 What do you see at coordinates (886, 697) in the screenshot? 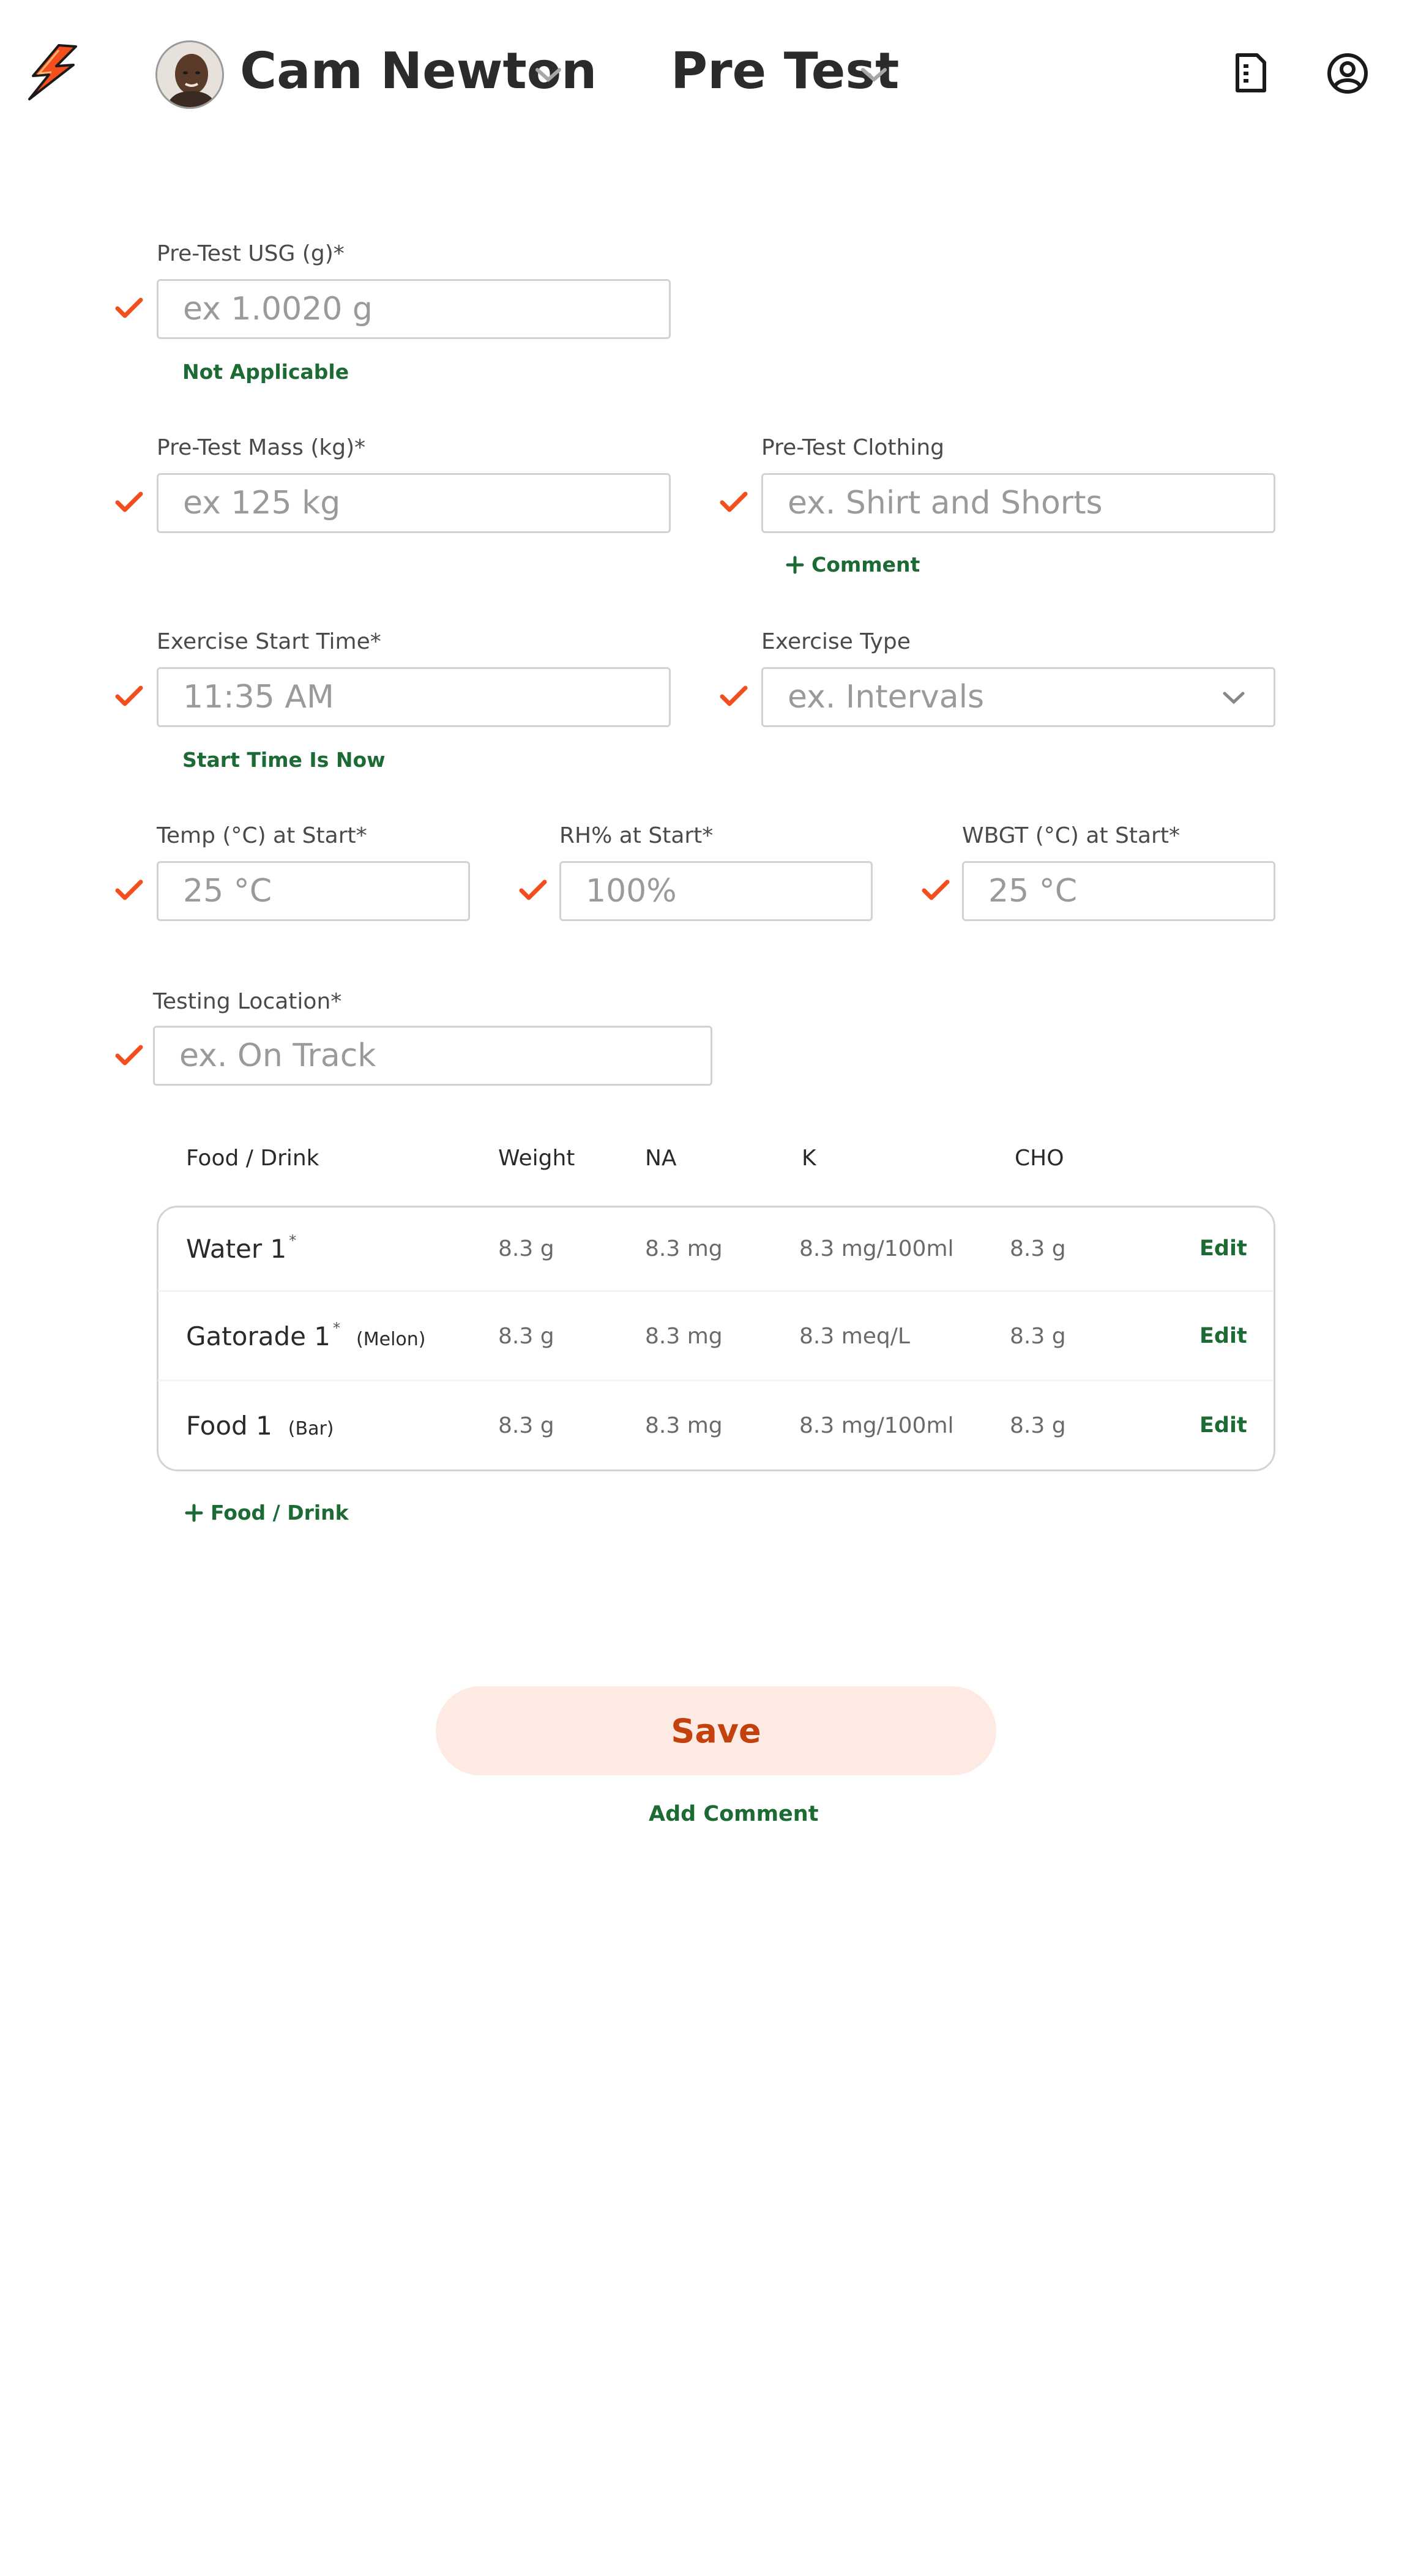
I see `exercise-type-value: ex. Intervals` at bounding box center [886, 697].